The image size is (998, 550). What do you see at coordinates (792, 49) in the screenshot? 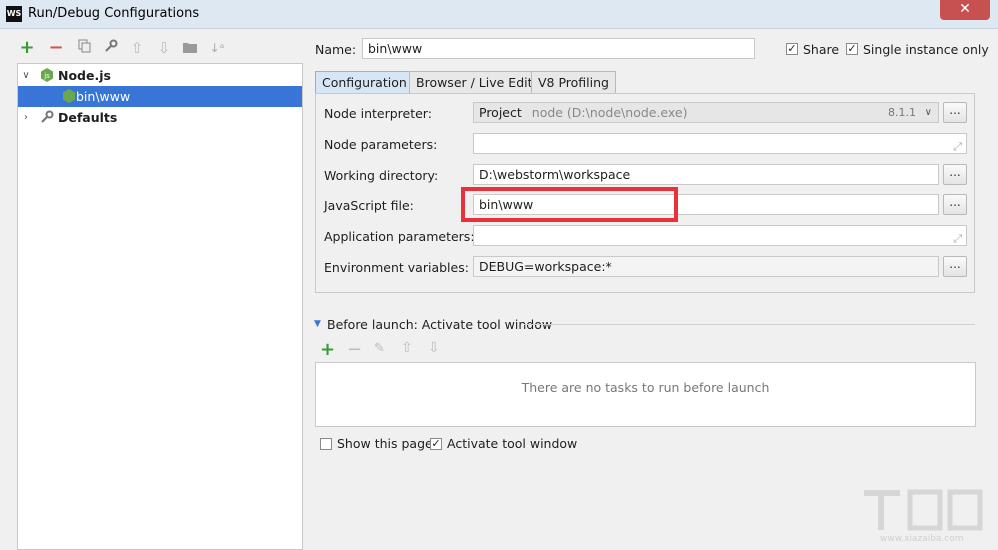
I see `share-checkbox: ✓` at bounding box center [792, 49].